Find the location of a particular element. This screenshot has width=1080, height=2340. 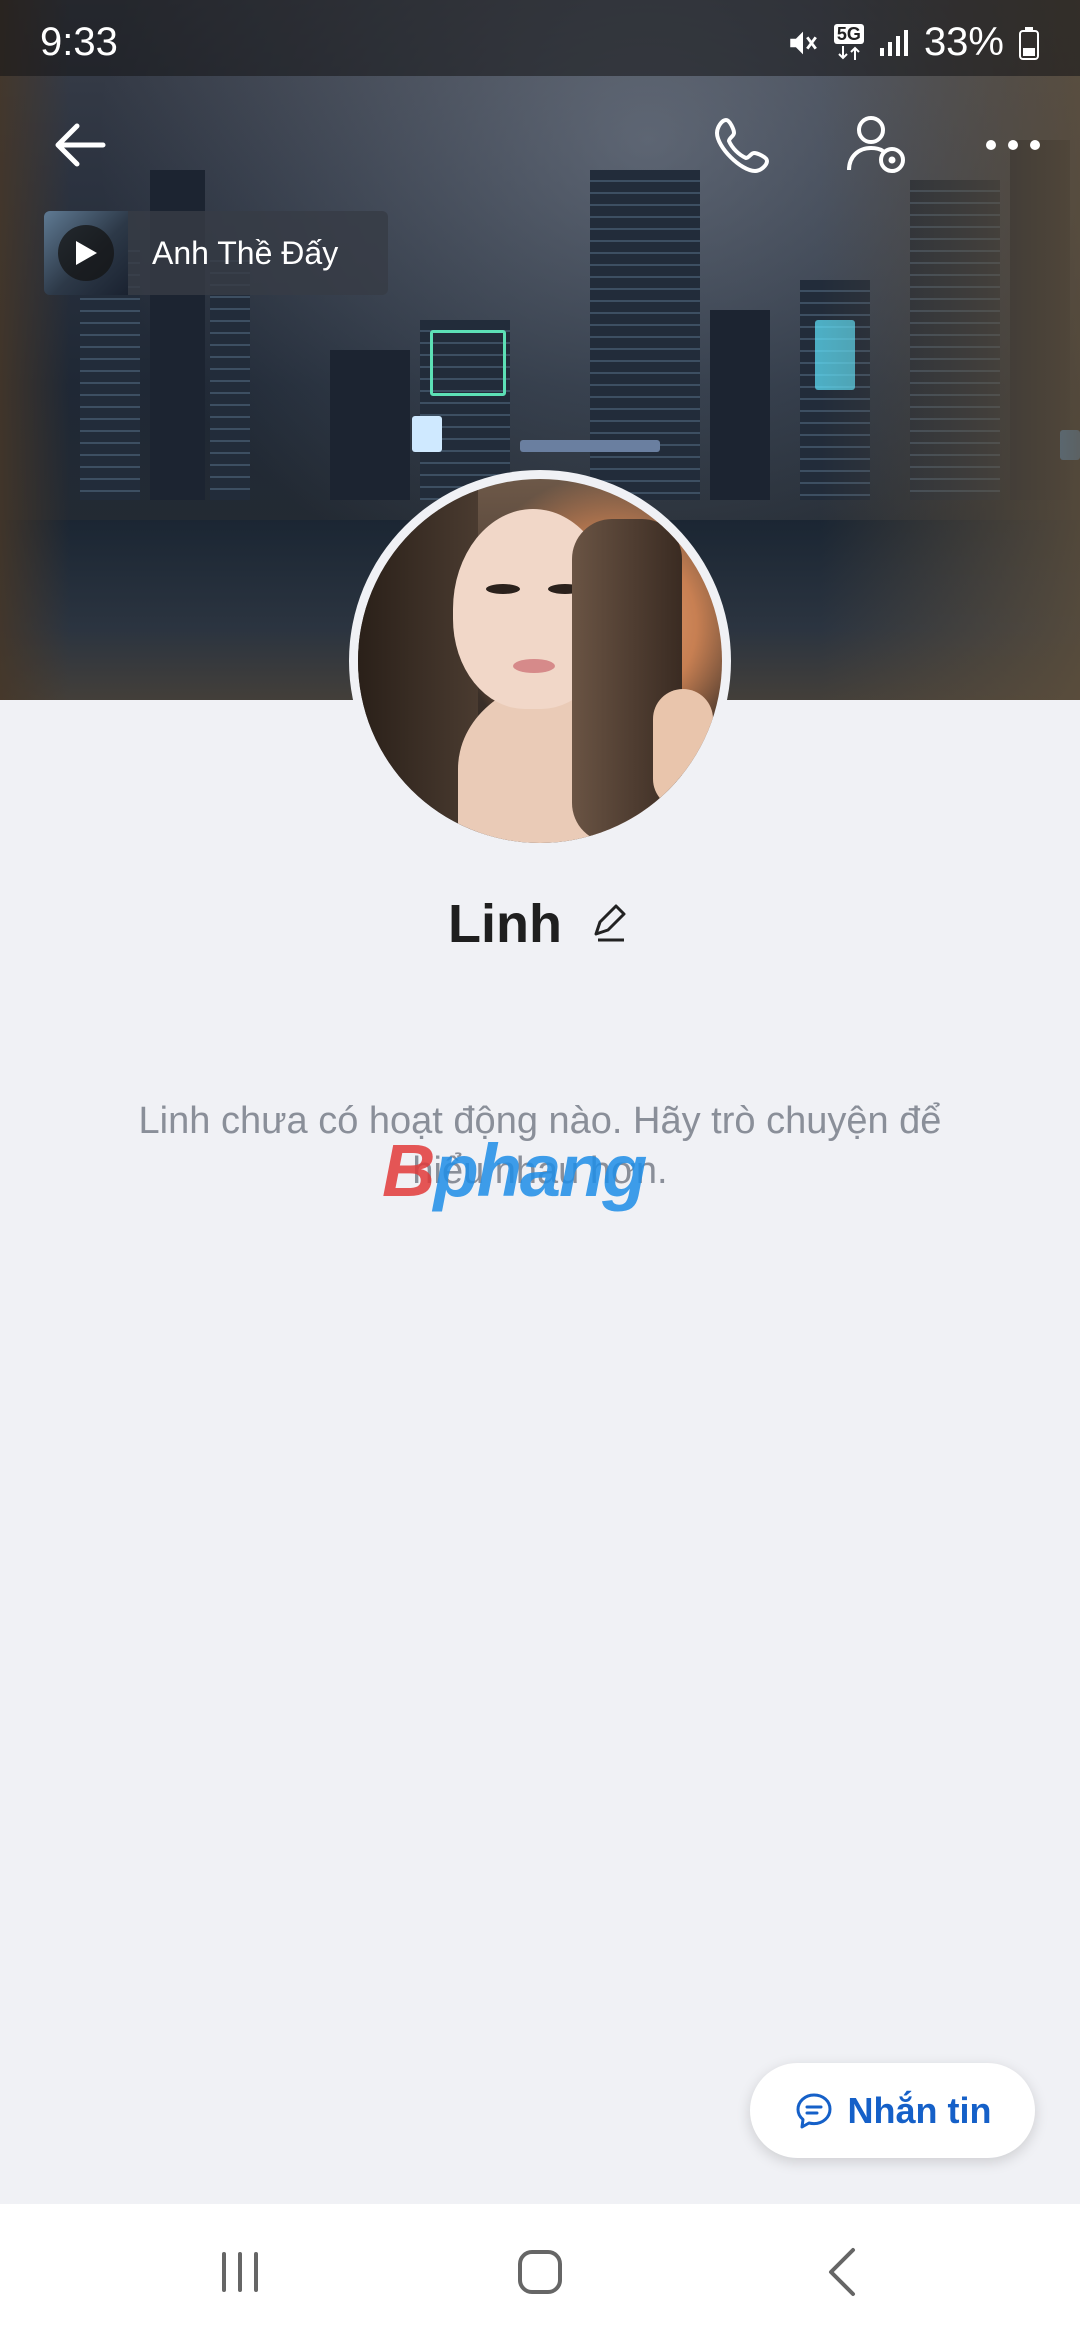

back-arrow-icon is located at coordinates (80, 145).